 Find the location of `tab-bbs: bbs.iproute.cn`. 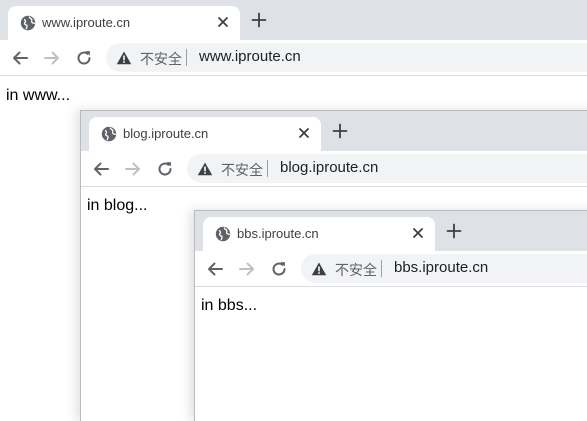

tab-bbs: bbs.iproute.cn is located at coordinates (319, 234).